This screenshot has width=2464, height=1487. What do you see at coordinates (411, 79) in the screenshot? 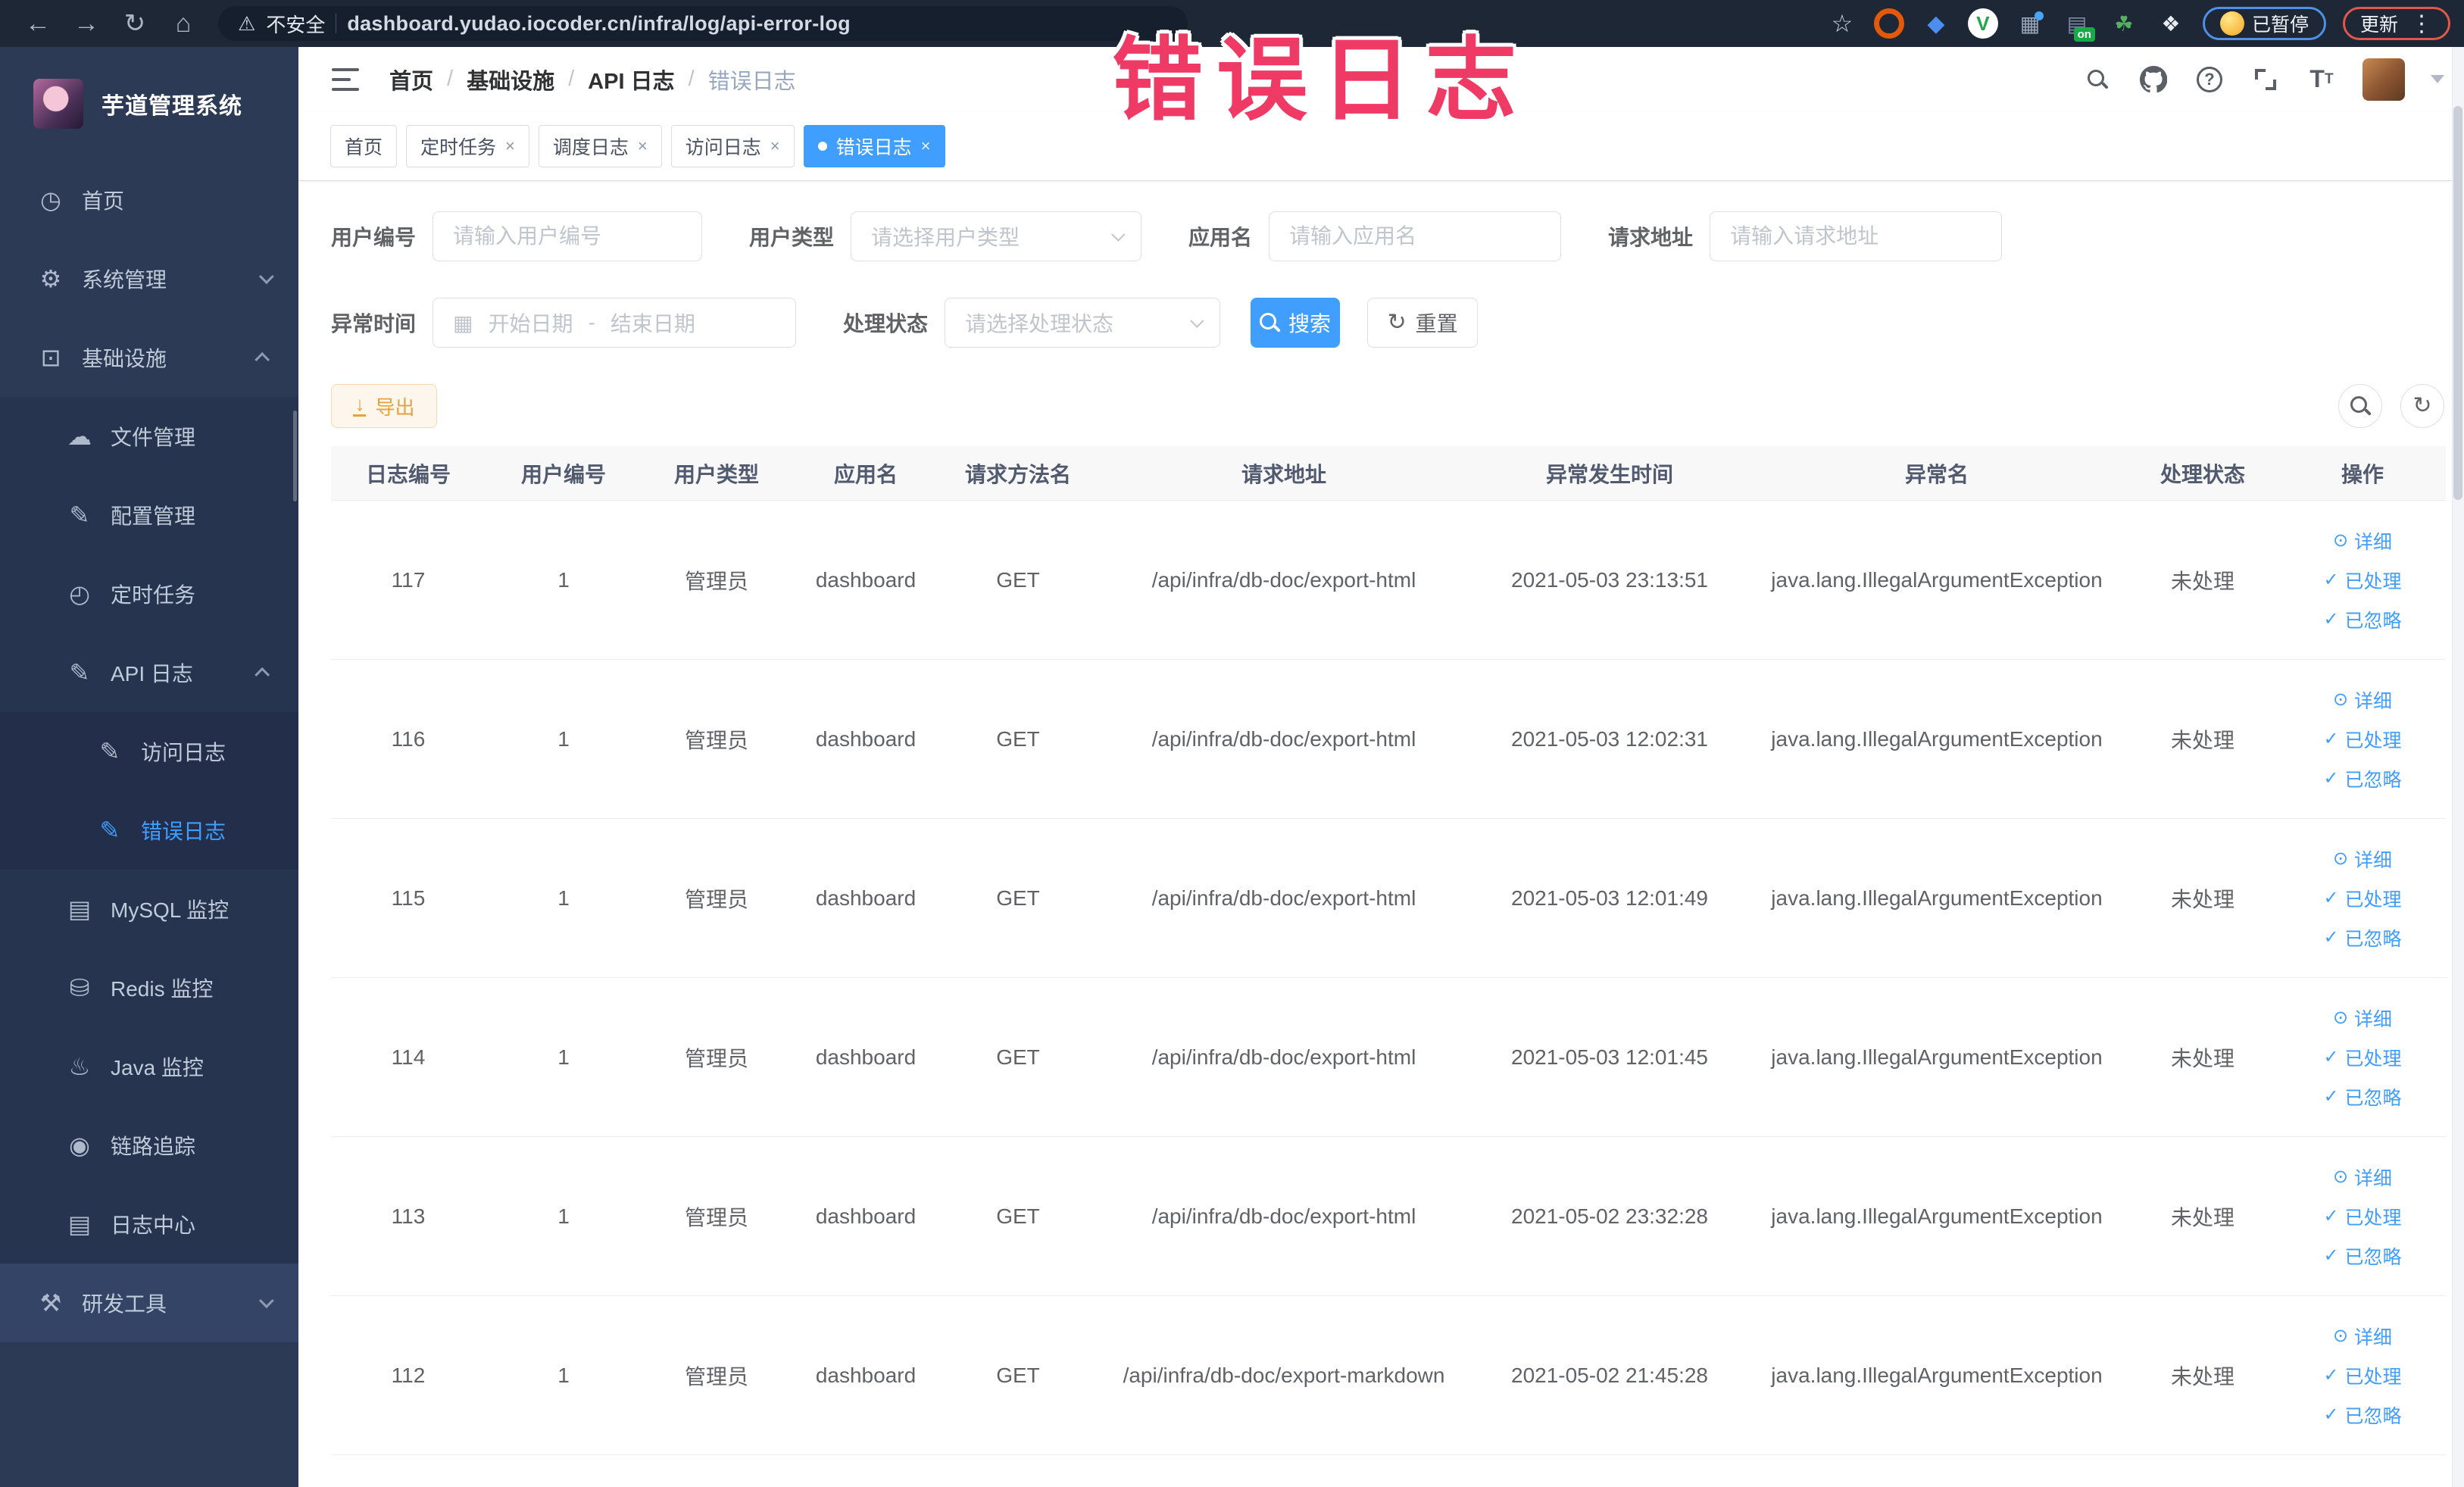
I see `breadcrumb-item: 首页` at bounding box center [411, 79].